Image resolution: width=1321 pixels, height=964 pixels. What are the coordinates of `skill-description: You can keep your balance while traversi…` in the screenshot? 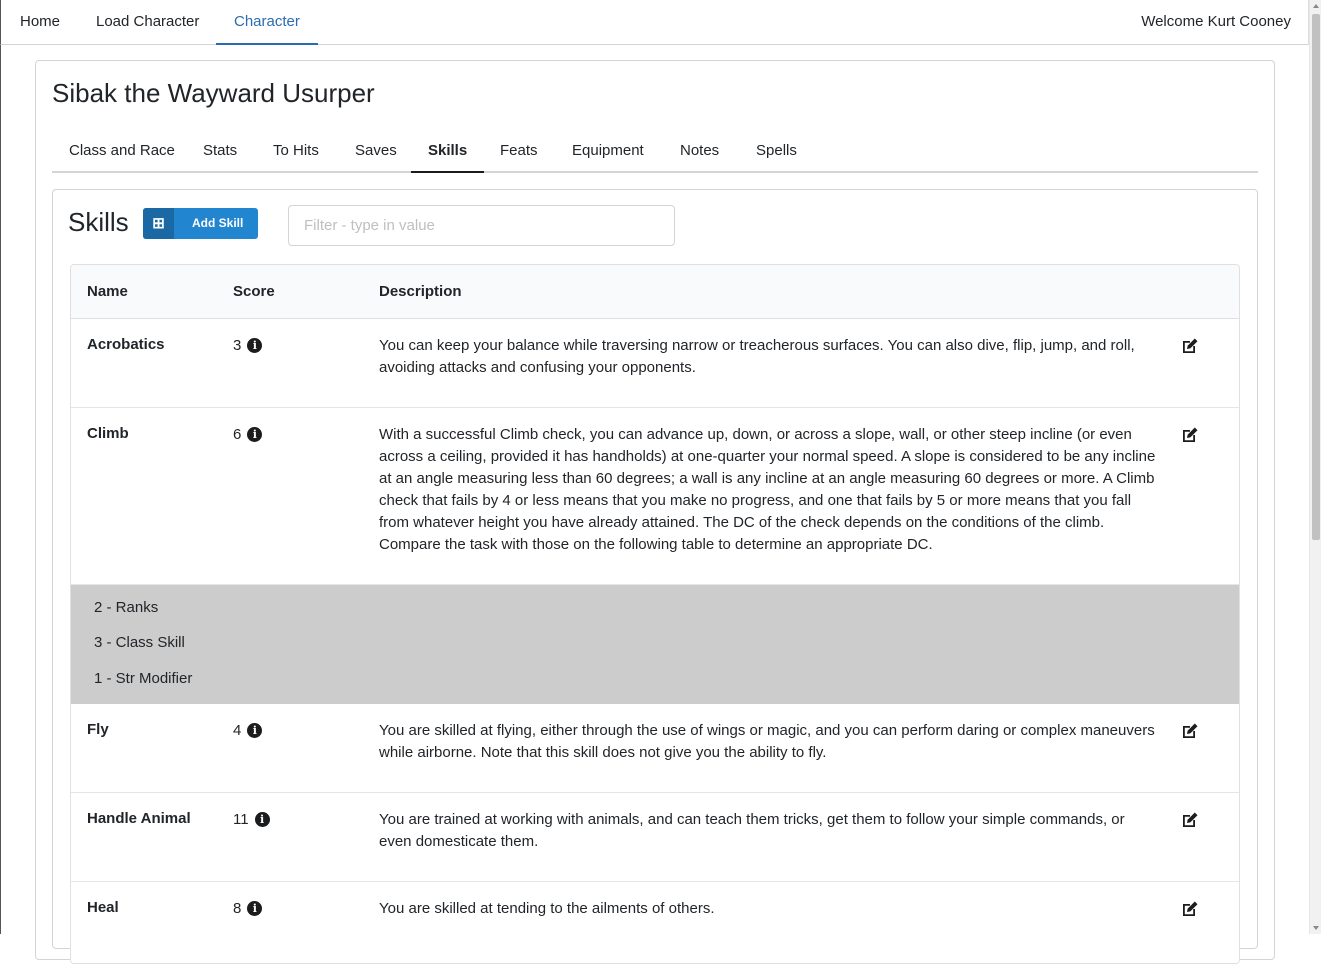 It's located at (757, 356).